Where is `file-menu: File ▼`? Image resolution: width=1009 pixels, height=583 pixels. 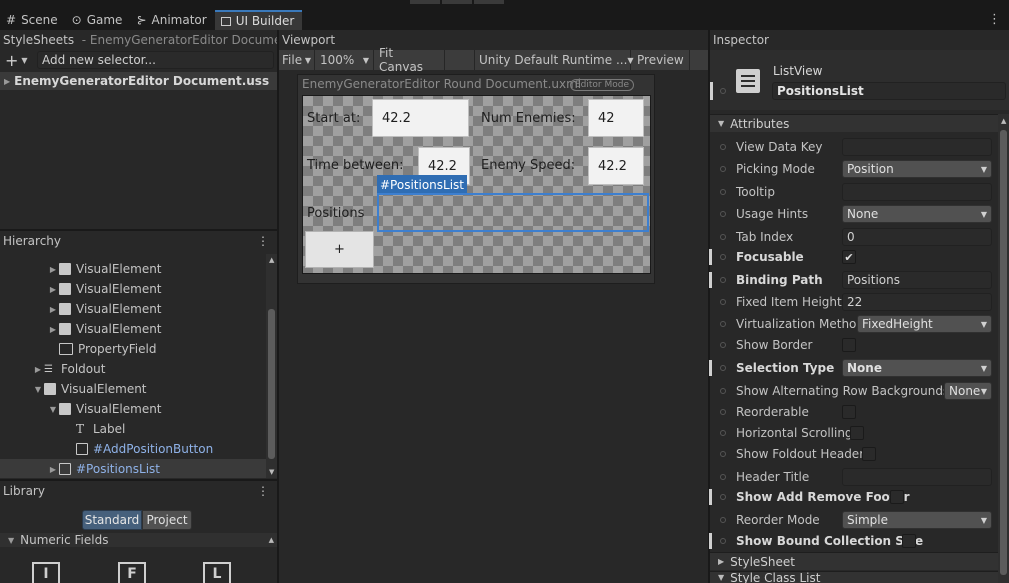
file-menu: File ▼ is located at coordinates (297, 60).